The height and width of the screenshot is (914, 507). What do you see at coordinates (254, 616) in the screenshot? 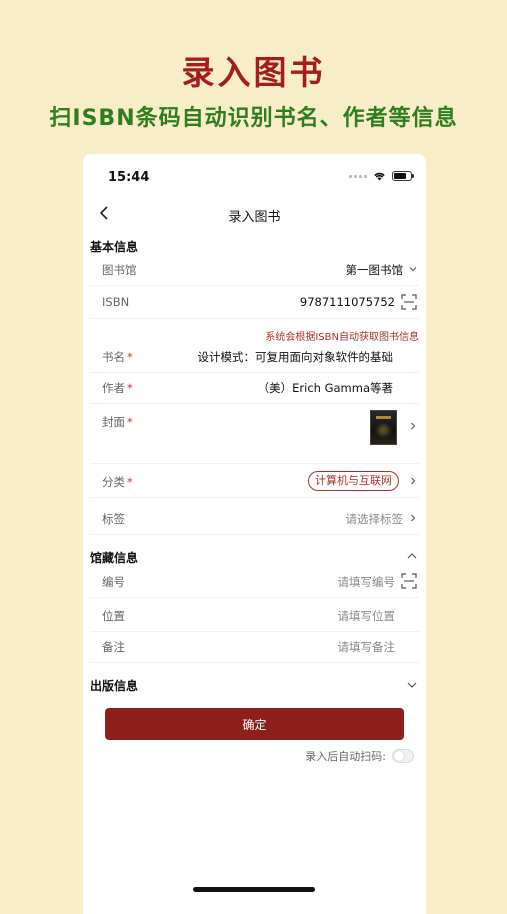
I see `location-row: 位置 请填写位置` at bounding box center [254, 616].